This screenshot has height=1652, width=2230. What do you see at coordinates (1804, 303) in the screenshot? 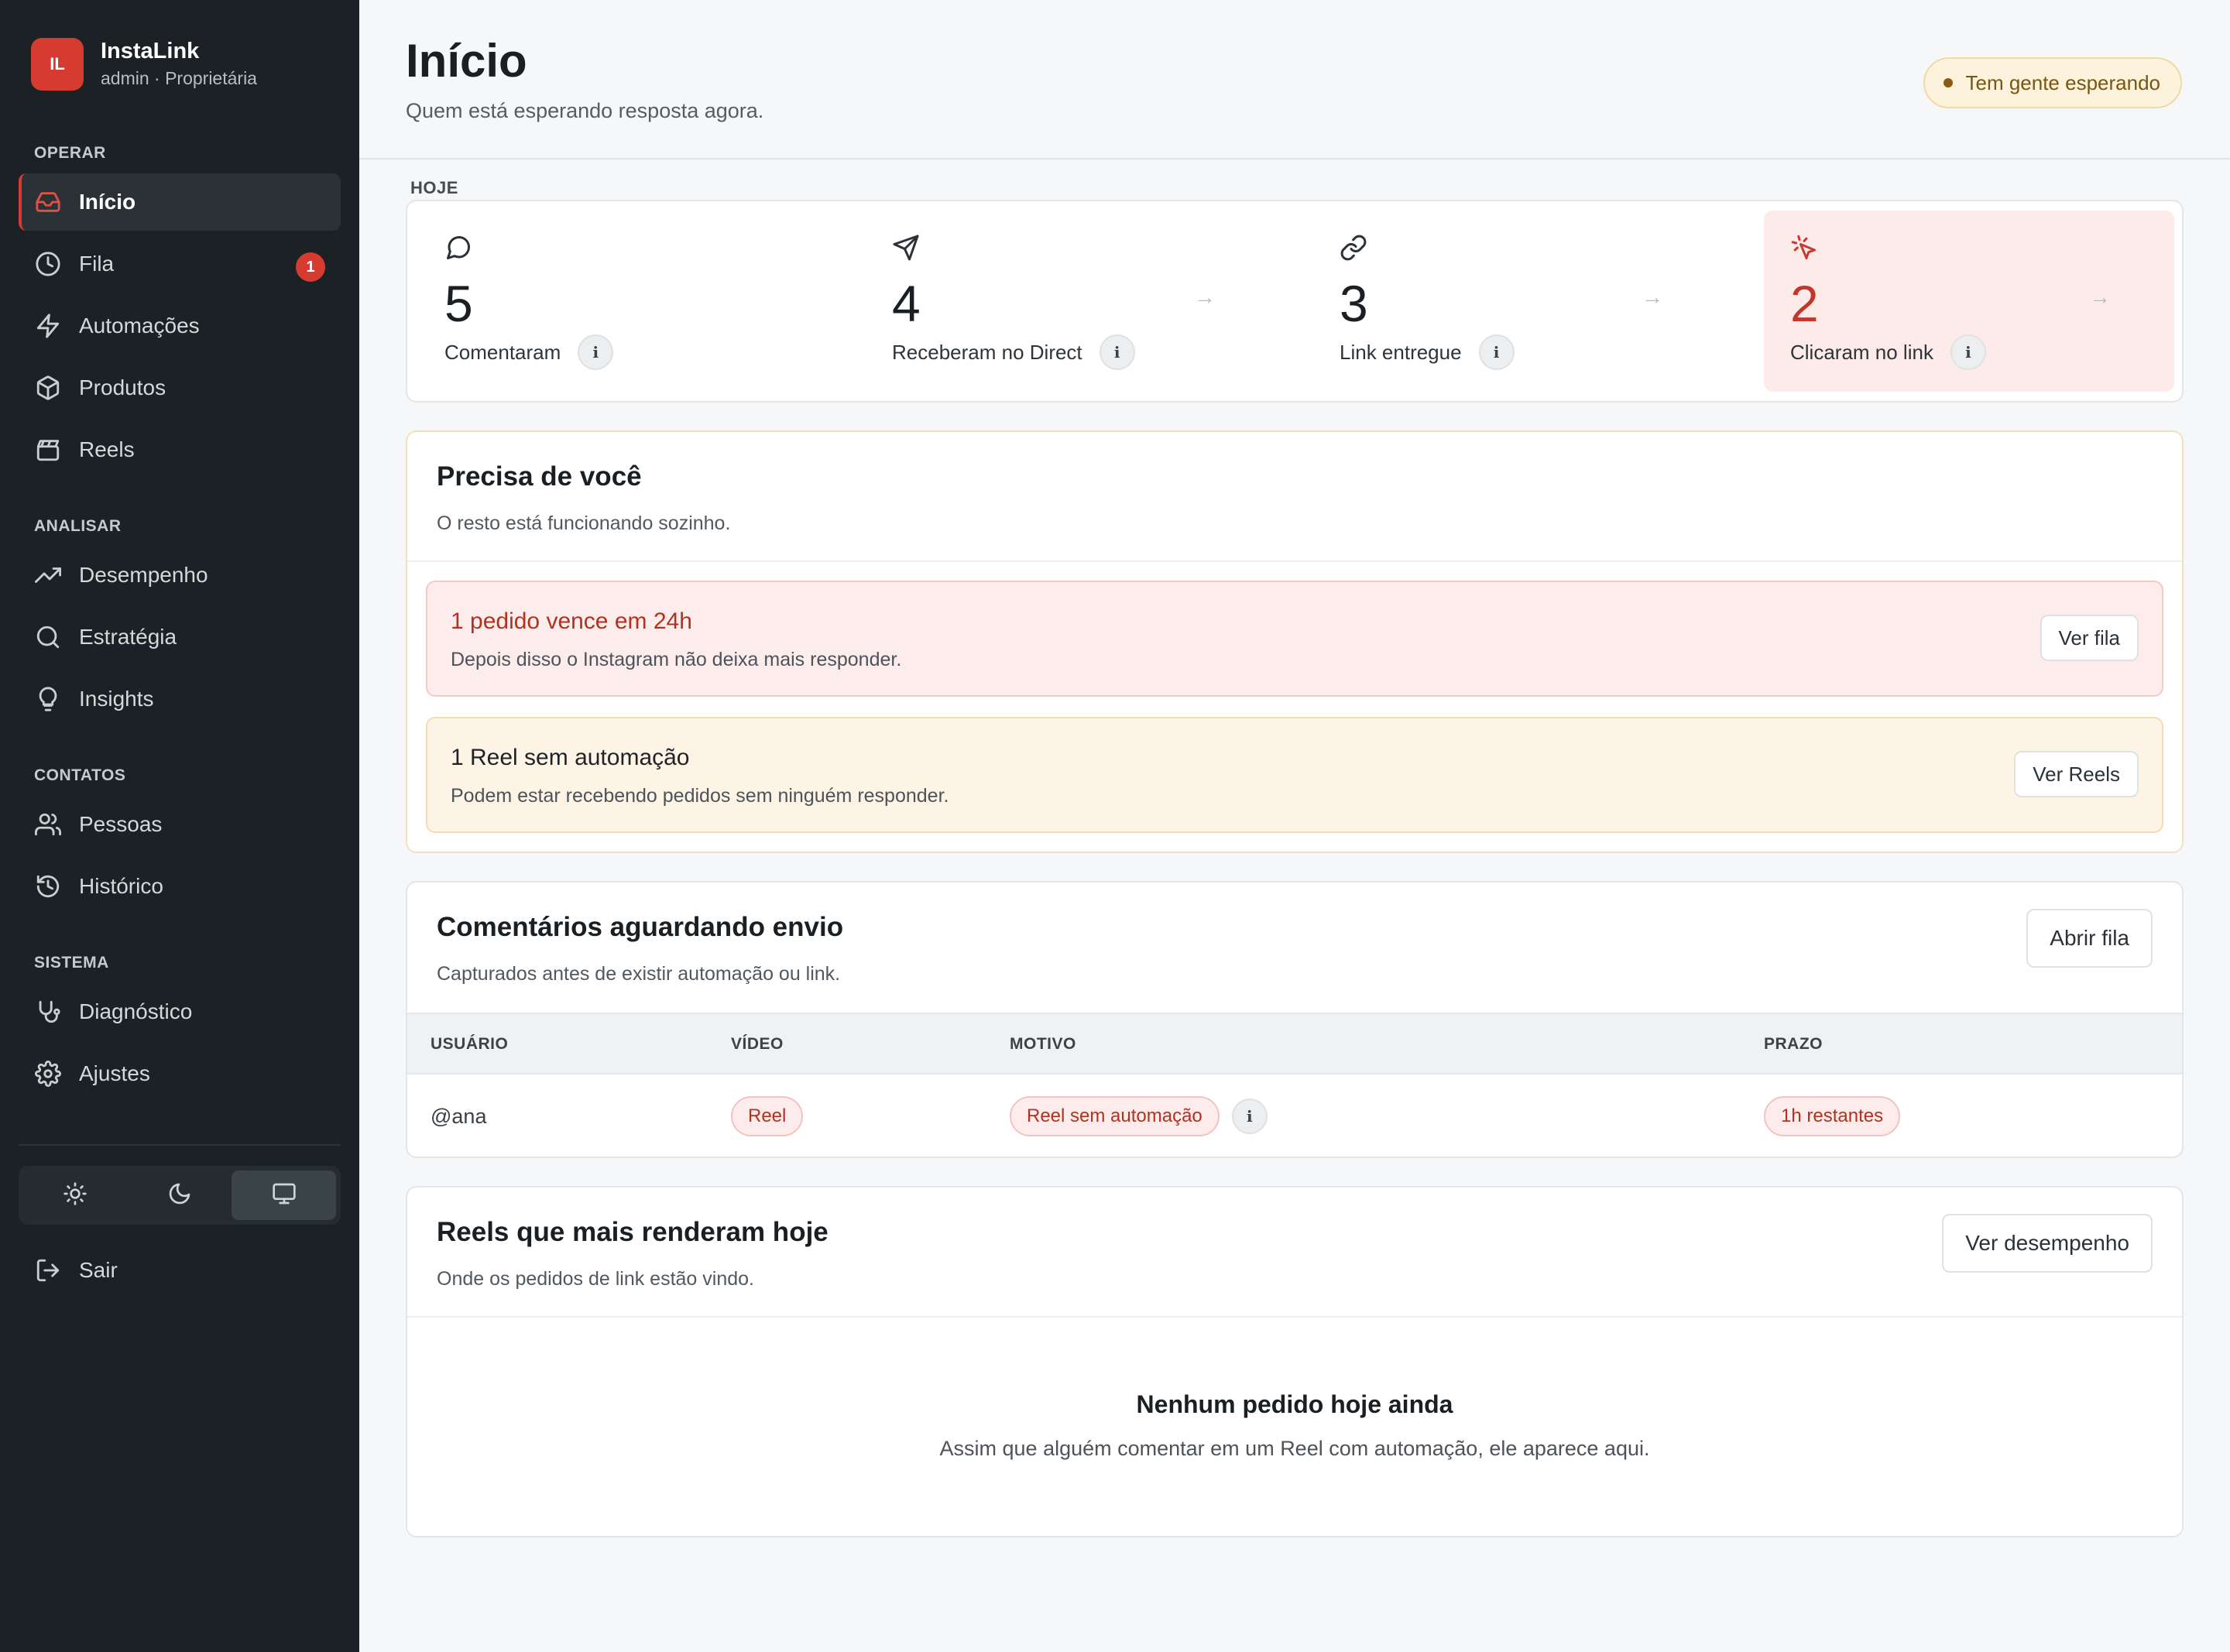
I see `funnel-step-value: 2` at bounding box center [1804, 303].